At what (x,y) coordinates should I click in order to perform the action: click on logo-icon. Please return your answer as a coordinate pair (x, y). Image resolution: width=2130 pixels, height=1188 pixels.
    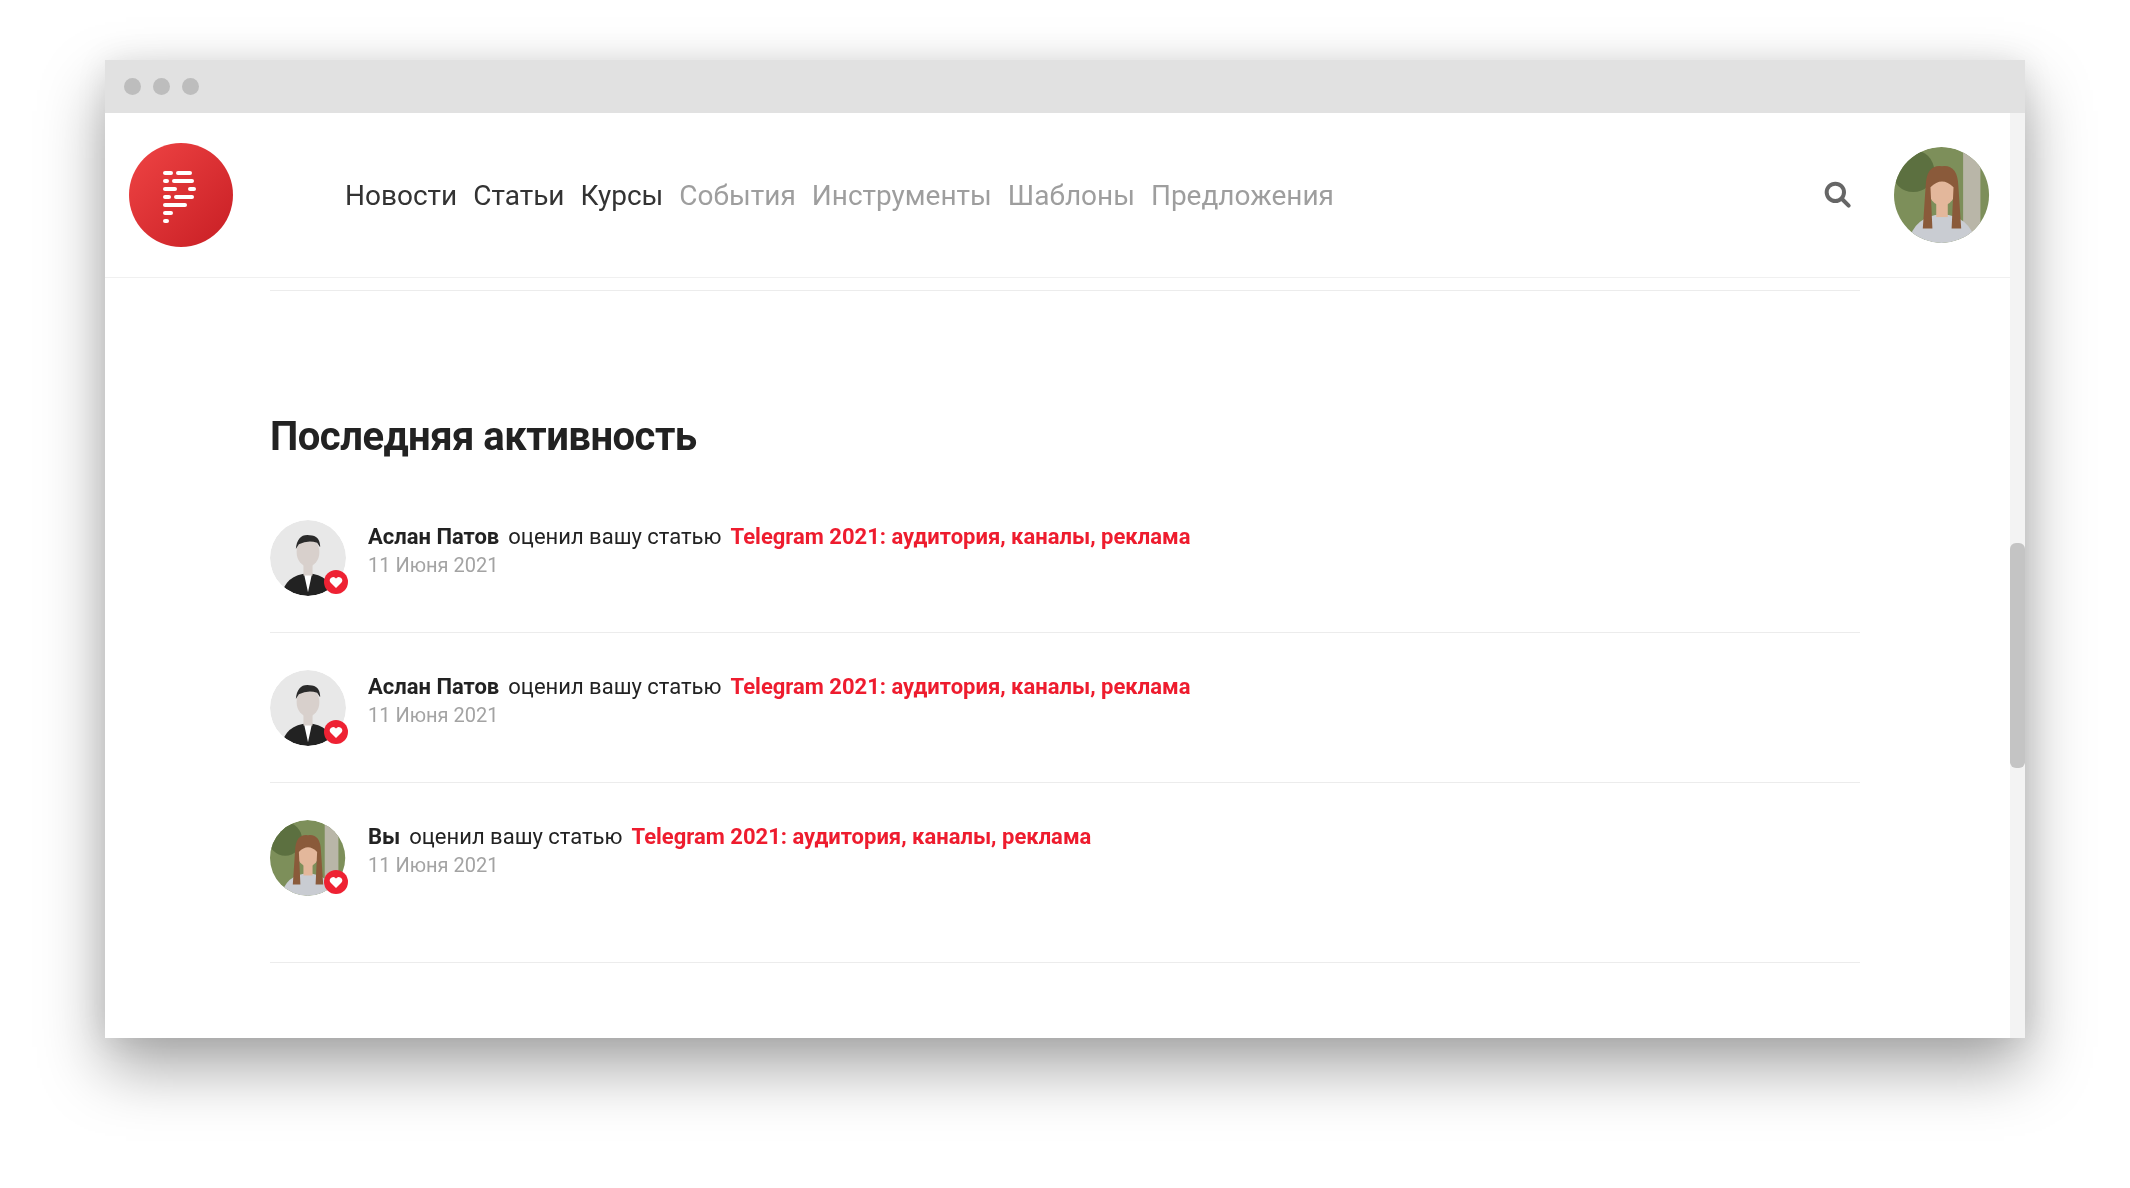
    Looking at the image, I should click on (181, 195).